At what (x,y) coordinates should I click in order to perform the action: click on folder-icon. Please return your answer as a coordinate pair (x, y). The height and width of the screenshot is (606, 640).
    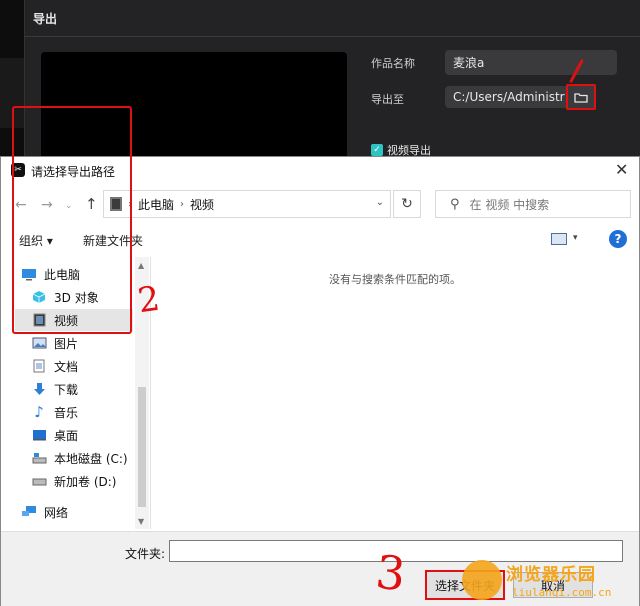
    Looking at the image, I should click on (581, 97).